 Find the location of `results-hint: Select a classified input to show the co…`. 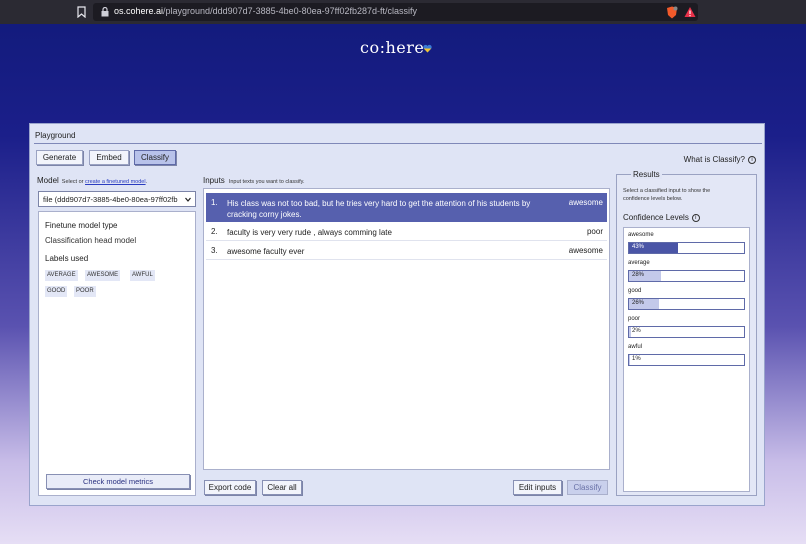

results-hint: Select a classified input to show the co… is located at coordinates (667, 195).